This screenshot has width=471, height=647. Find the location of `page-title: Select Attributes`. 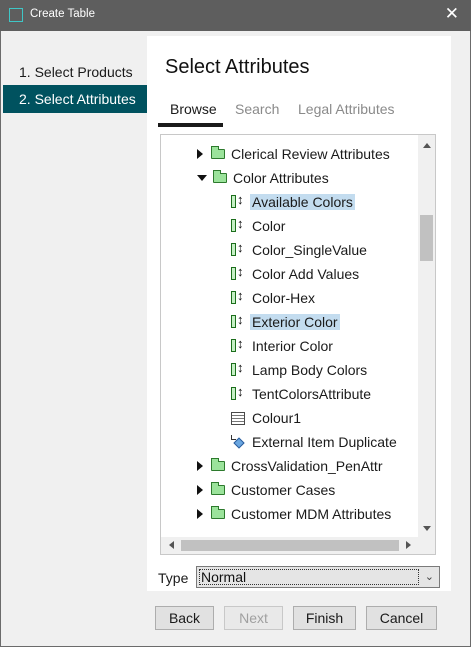

page-title: Select Attributes is located at coordinates (237, 67).